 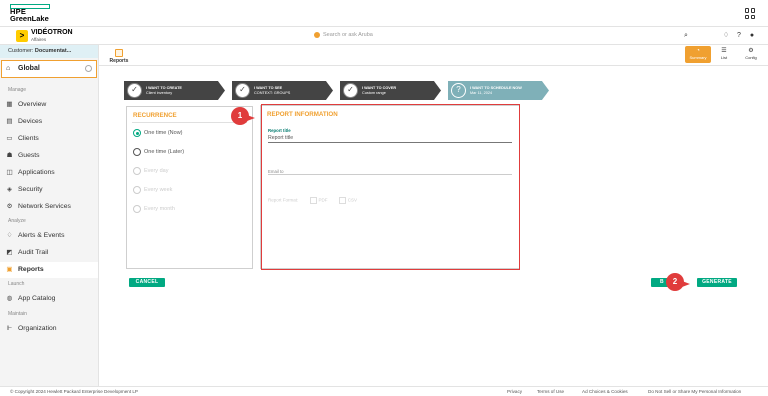 I want to click on section-analyze: Analyze, so click(x=17, y=221).